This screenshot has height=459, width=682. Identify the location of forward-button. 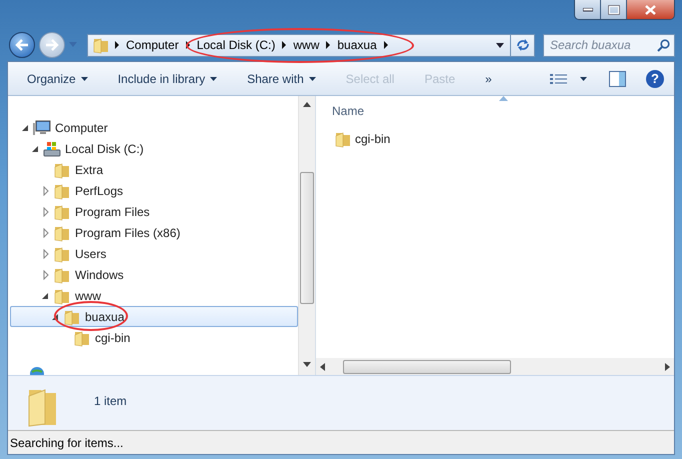
(52, 45).